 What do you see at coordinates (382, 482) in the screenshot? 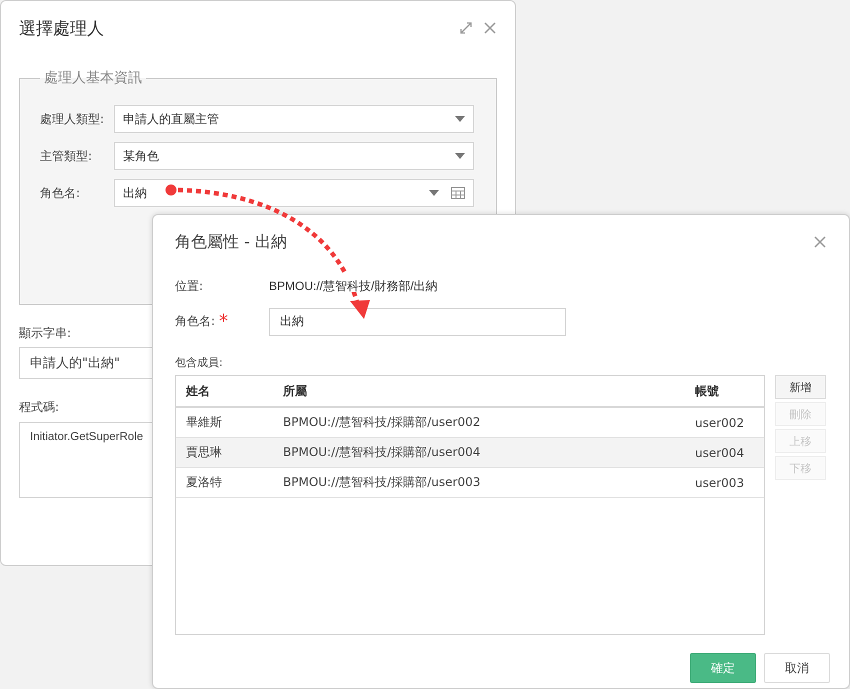
I see `table-cell-text: BPMOU://慧智科技/採購部/user003` at bounding box center [382, 482].